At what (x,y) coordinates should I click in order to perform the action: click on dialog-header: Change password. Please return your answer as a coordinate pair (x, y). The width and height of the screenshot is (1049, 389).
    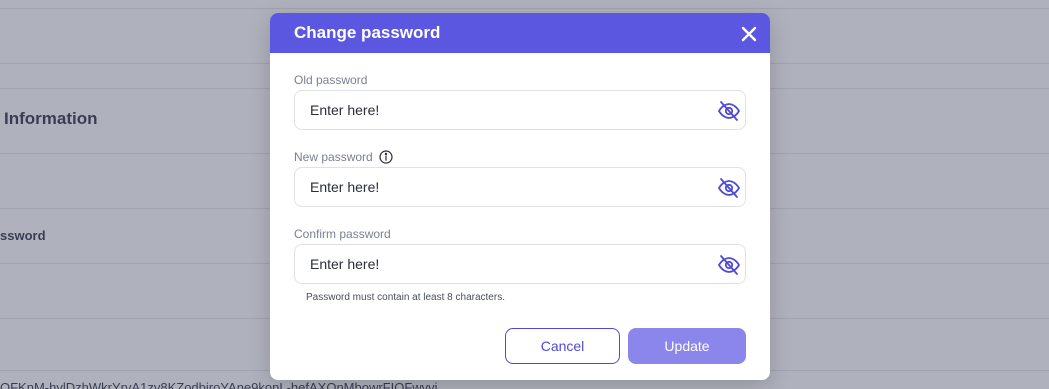
    Looking at the image, I should click on (520, 33).